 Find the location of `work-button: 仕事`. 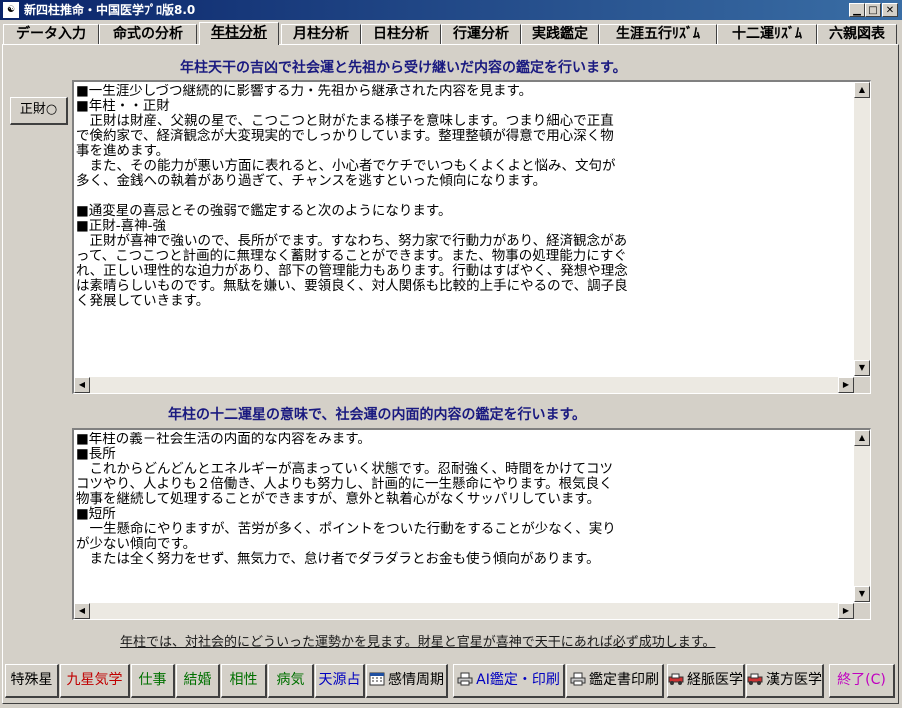

work-button: 仕事 is located at coordinates (153, 681).